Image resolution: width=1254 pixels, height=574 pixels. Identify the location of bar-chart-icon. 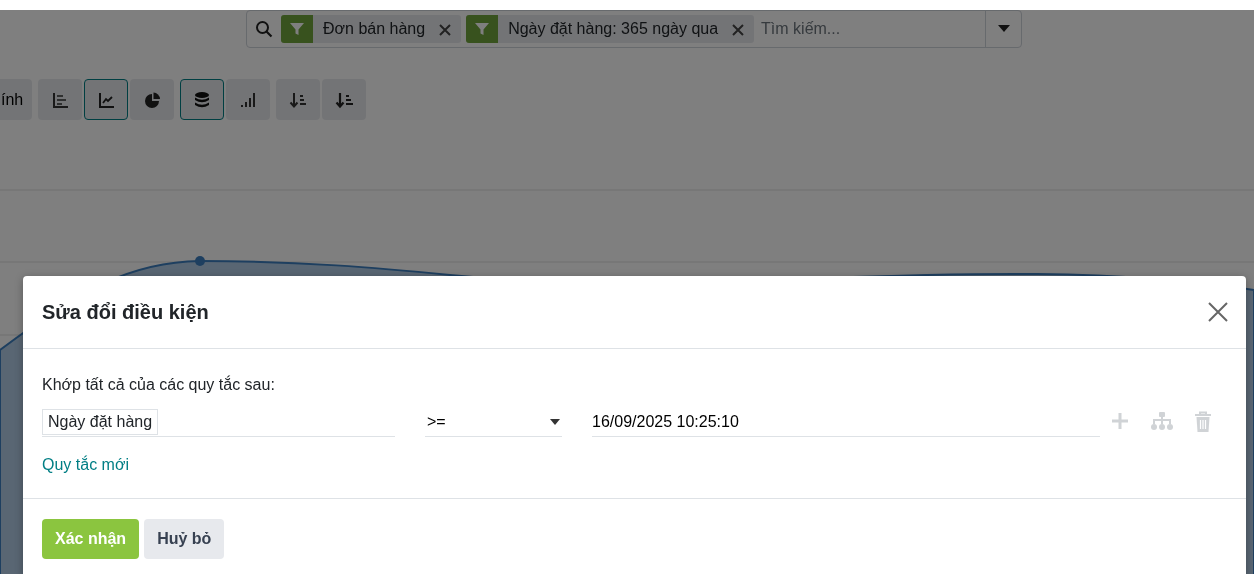
(60, 99).